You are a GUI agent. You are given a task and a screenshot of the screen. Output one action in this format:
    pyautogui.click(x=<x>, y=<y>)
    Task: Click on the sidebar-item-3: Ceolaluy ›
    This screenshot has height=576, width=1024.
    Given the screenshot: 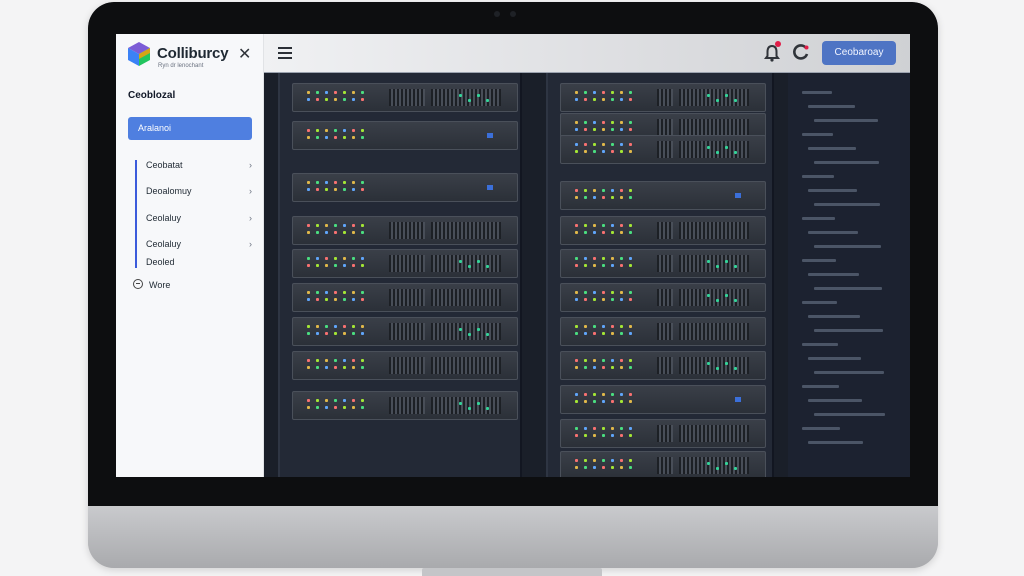 What is the action you would take?
    pyautogui.click(x=199, y=221)
    